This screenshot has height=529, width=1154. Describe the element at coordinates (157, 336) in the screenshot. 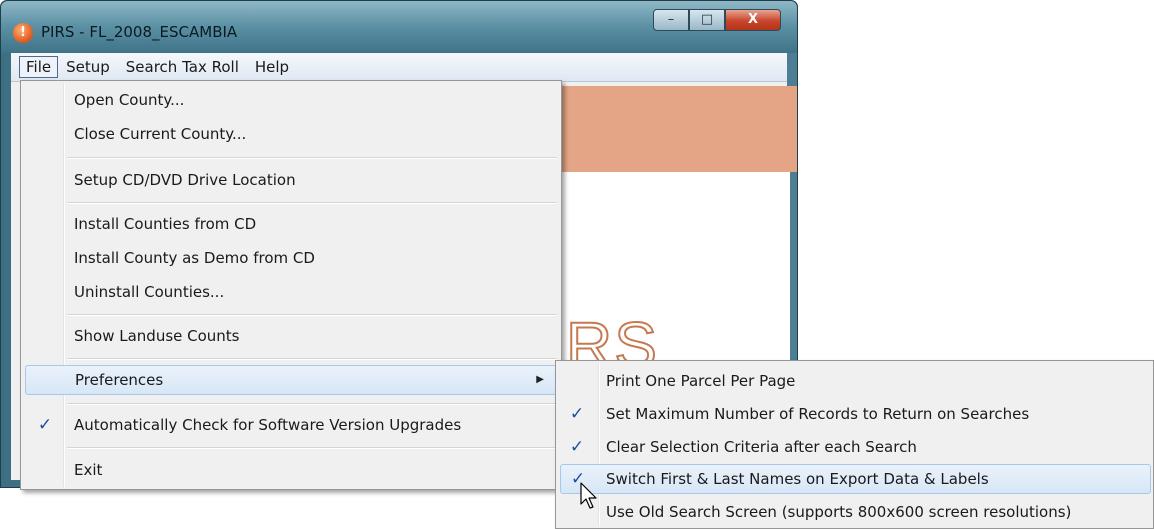

I see `menu-item-label: Show Landuse Counts` at that location.